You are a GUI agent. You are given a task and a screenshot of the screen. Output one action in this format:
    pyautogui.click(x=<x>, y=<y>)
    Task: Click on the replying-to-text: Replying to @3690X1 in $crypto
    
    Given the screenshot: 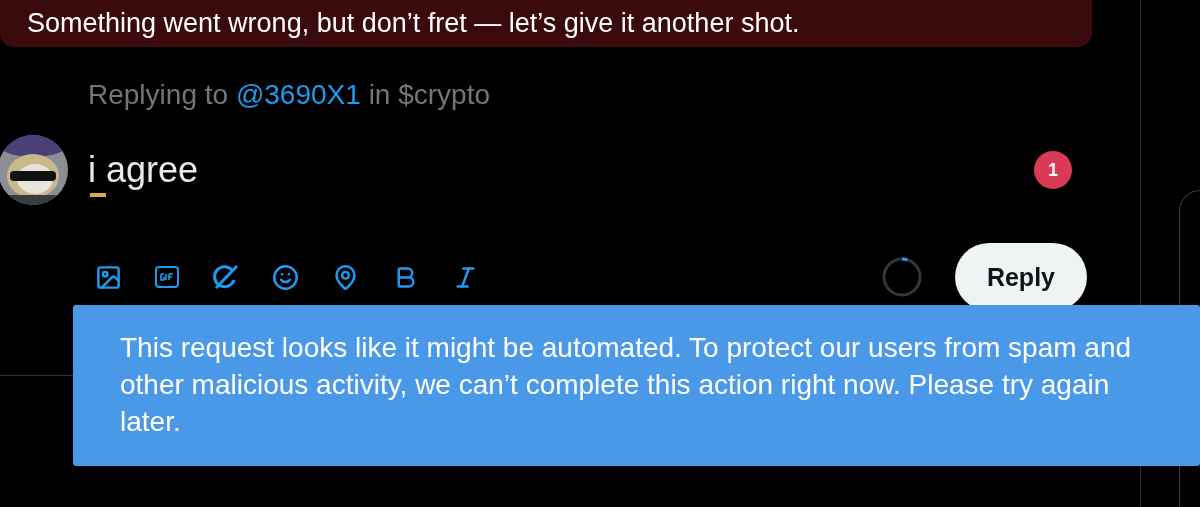 What is the action you would take?
    pyautogui.click(x=290, y=95)
    